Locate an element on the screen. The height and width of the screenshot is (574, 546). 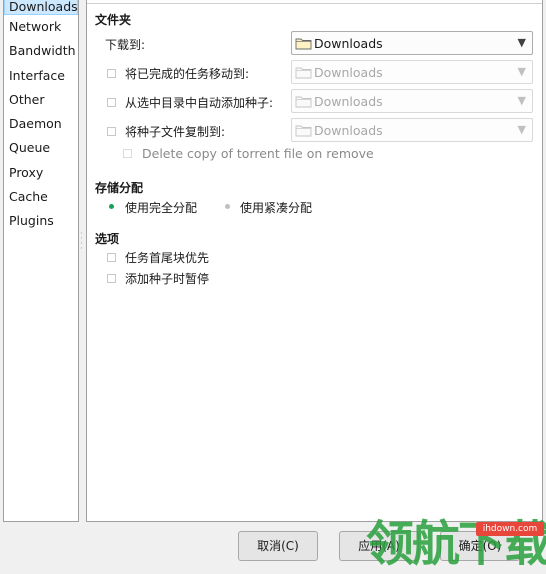
move-completed-value: Downloads is located at coordinates (348, 72).